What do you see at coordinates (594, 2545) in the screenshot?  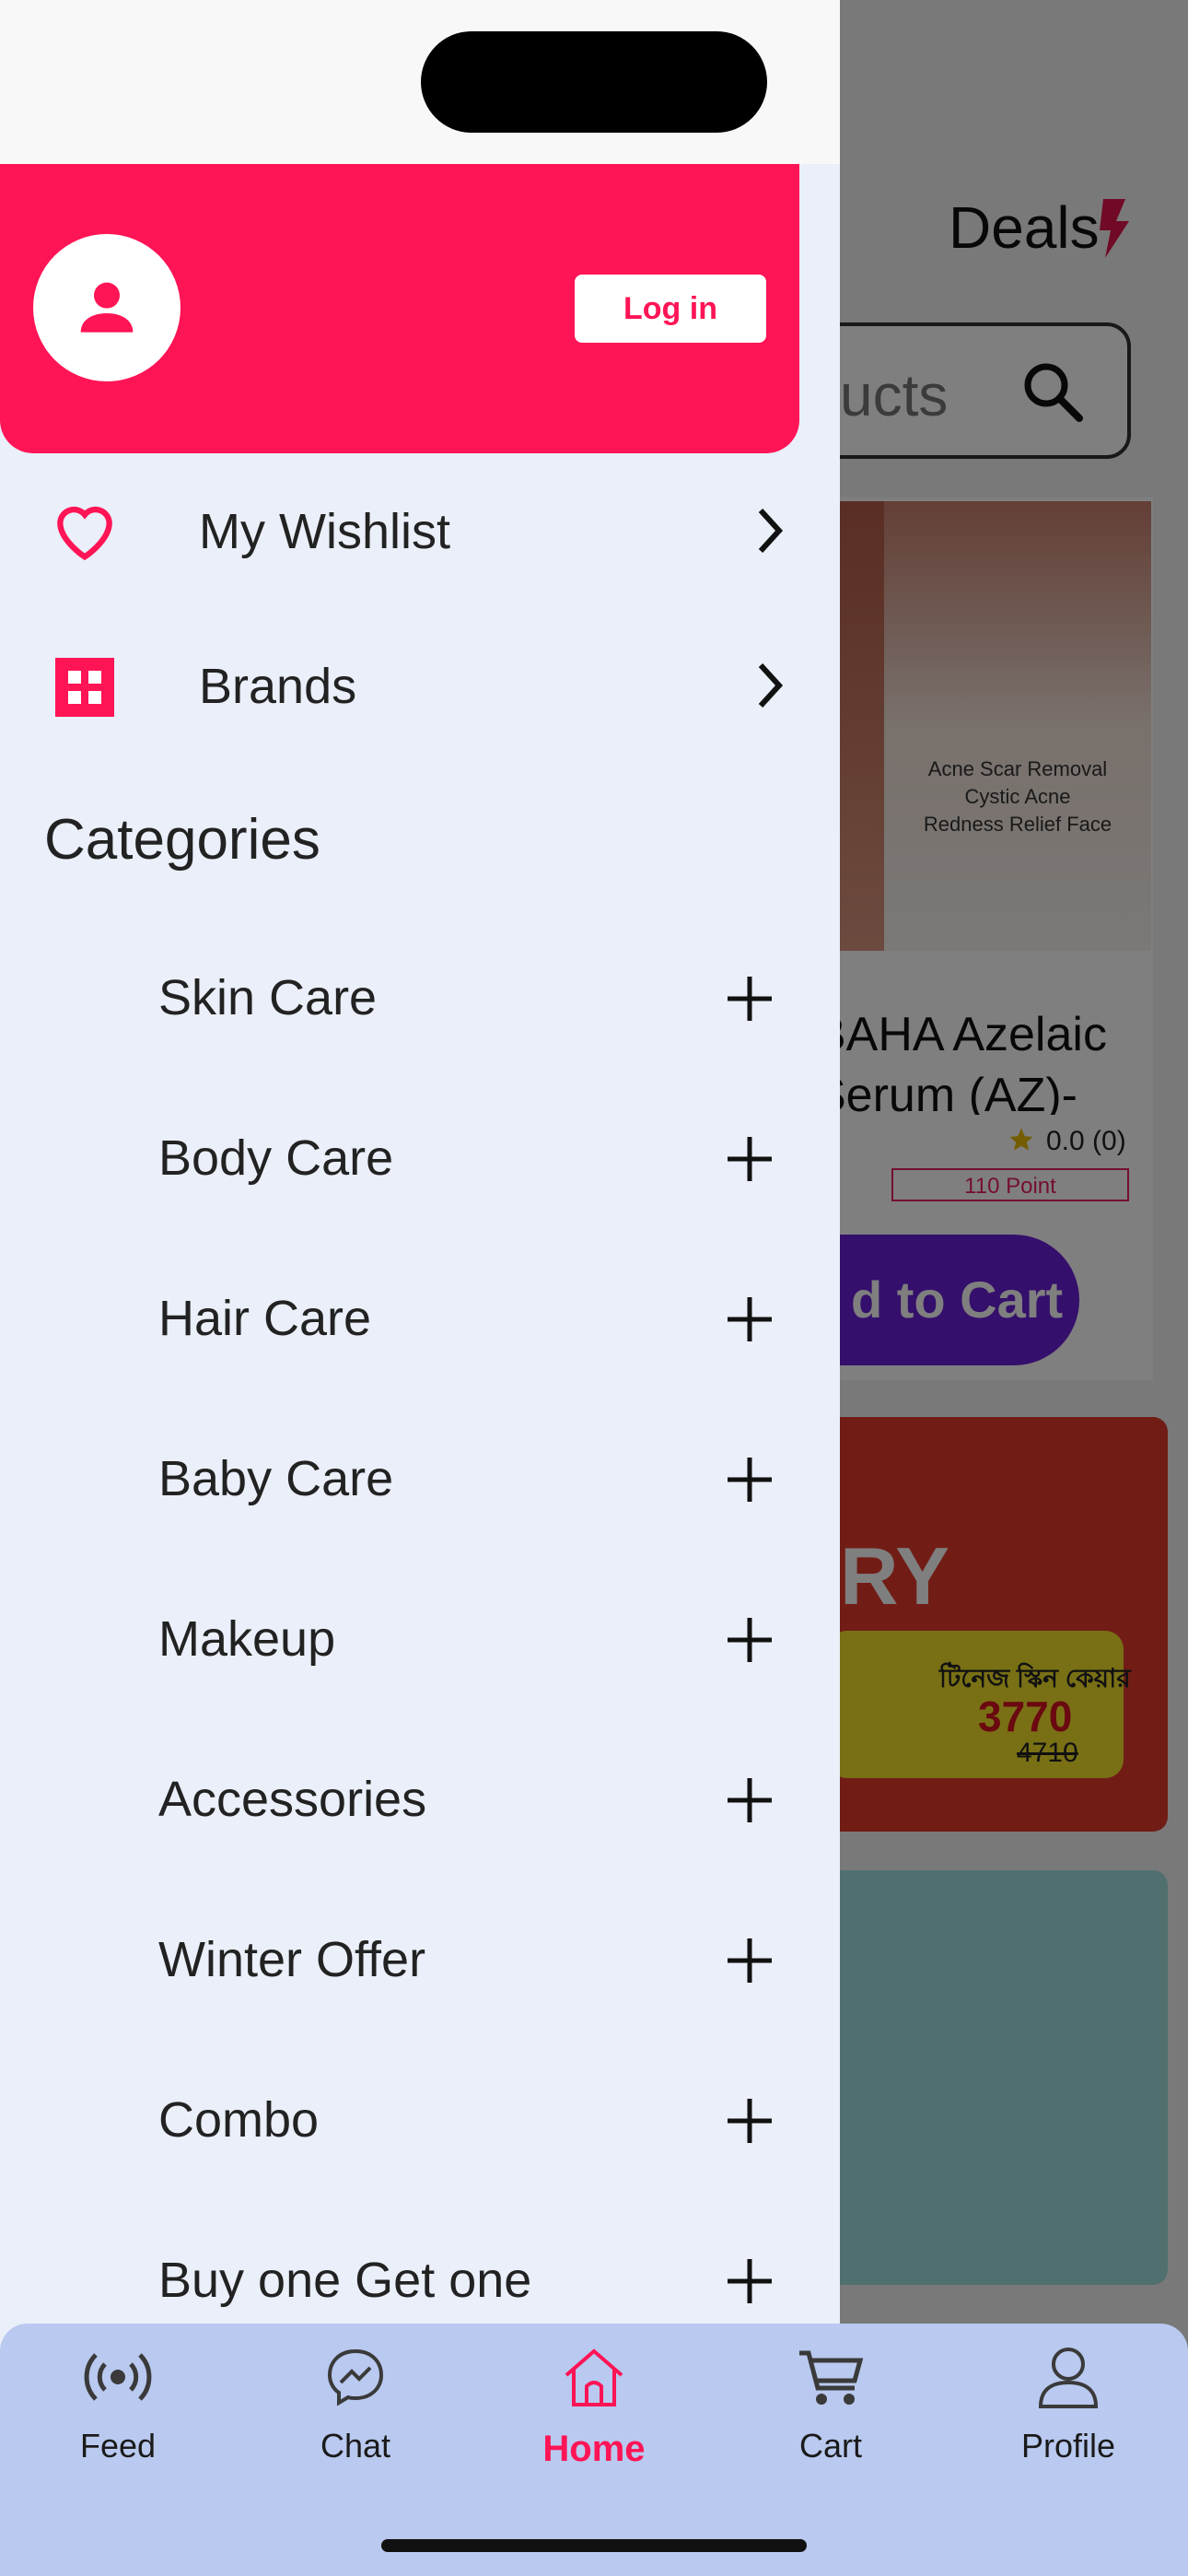 I see `home-indicator` at bounding box center [594, 2545].